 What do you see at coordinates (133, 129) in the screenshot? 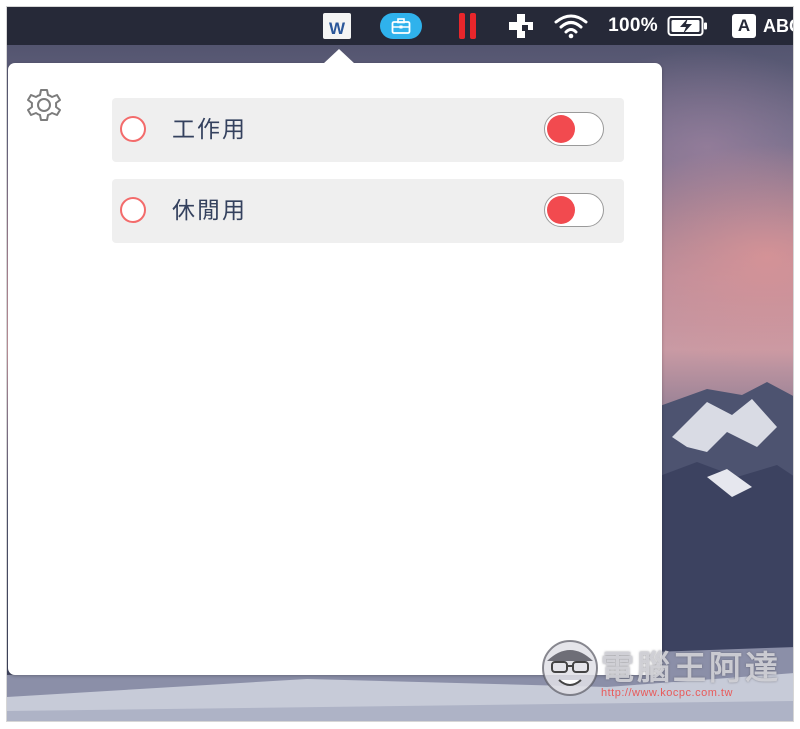
I see `profile-radio-work` at bounding box center [133, 129].